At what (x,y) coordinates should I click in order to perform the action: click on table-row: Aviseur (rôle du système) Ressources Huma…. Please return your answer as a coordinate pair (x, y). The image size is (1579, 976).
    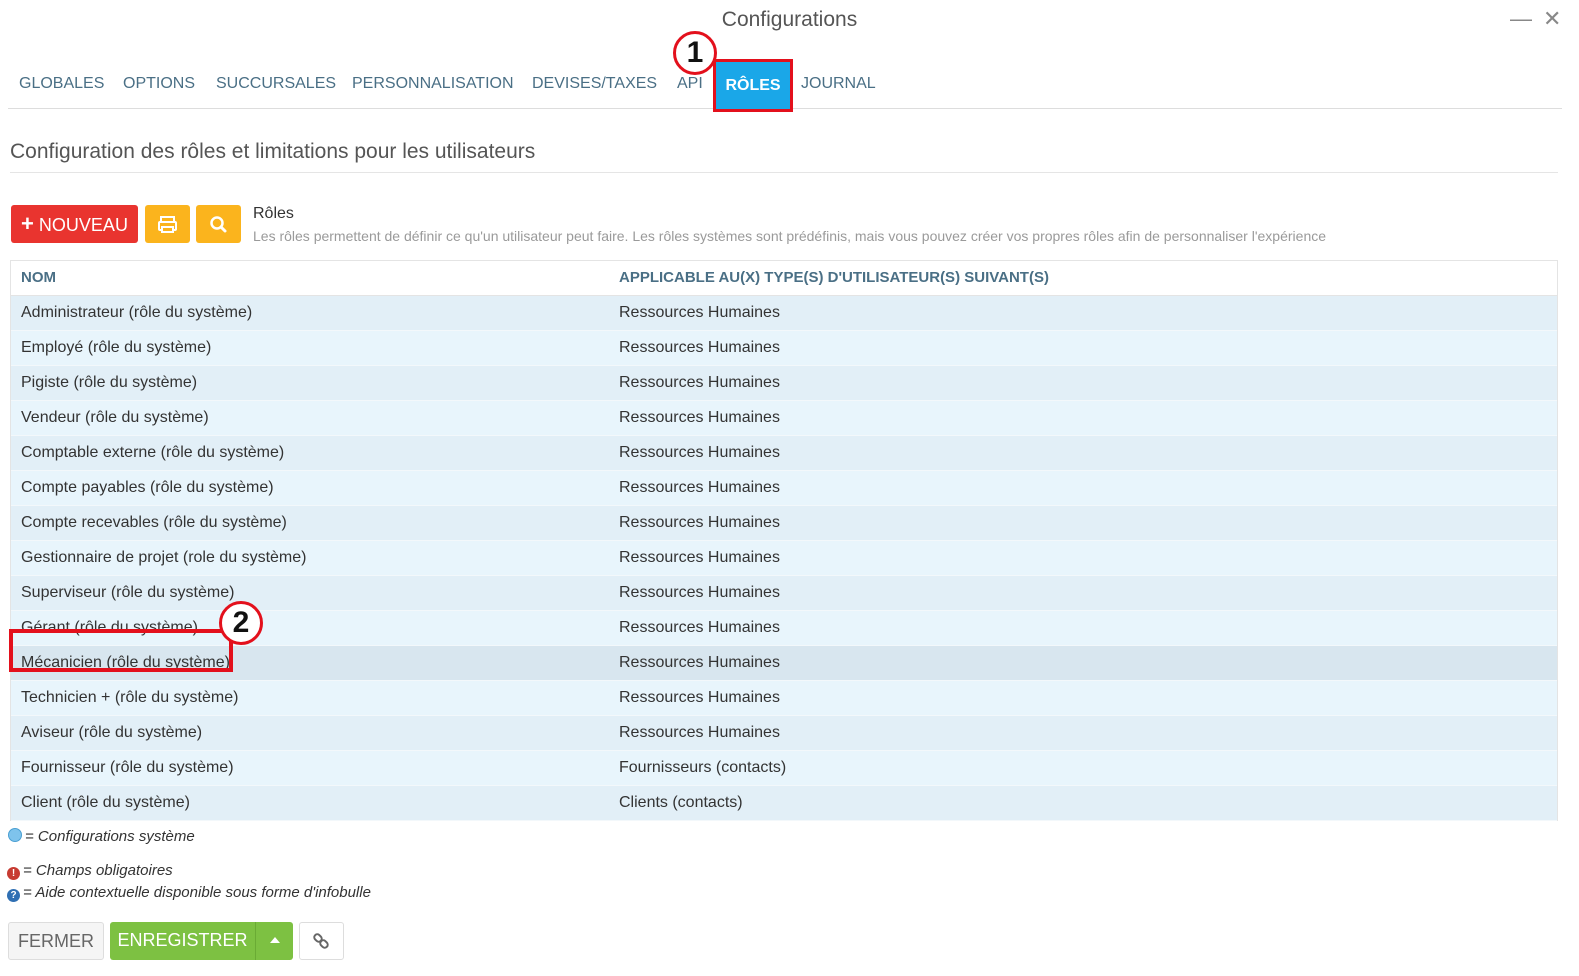
    Looking at the image, I should click on (784, 733).